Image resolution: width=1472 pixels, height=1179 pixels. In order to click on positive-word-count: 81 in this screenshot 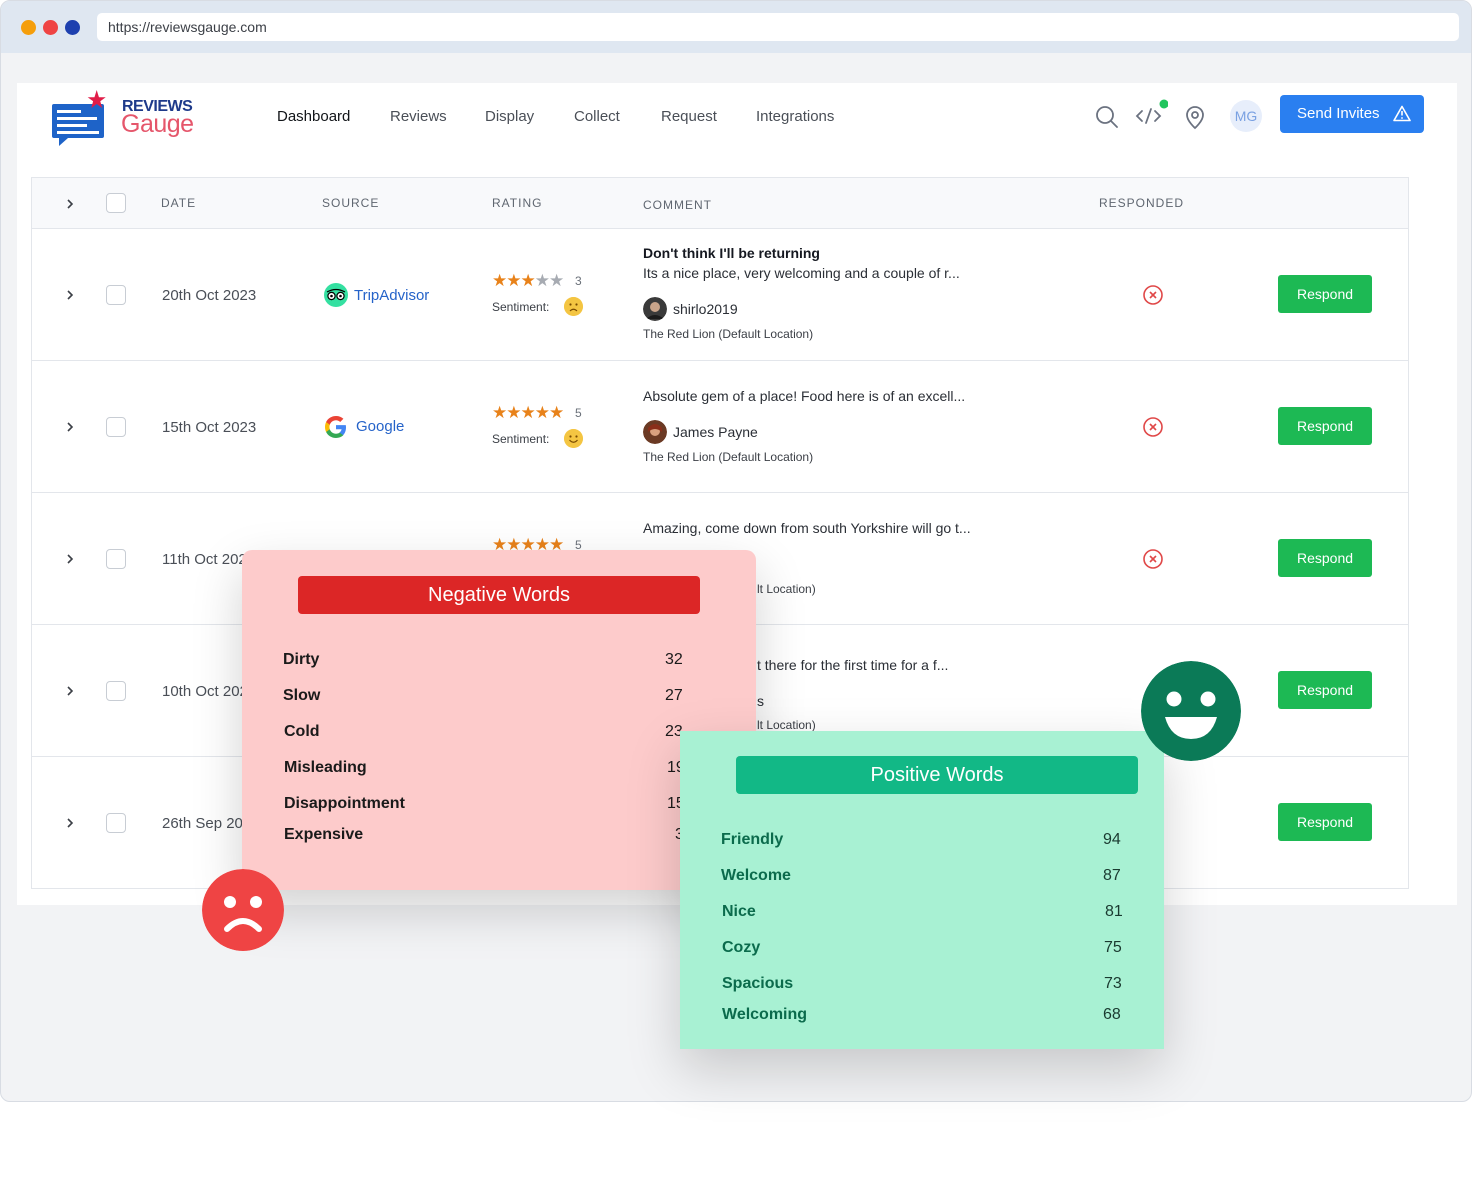, I will do `click(1114, 911)`.